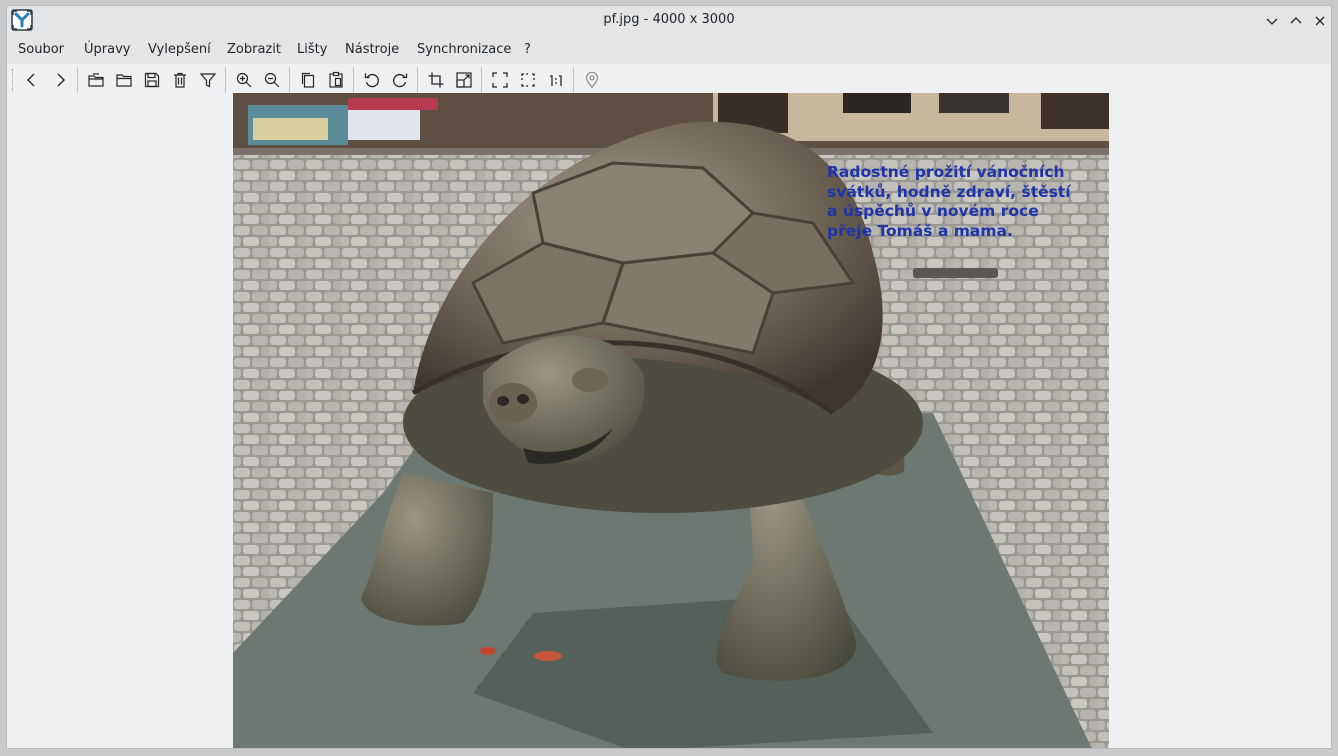  I want to click on open-folder-icon, so click(124, 80).